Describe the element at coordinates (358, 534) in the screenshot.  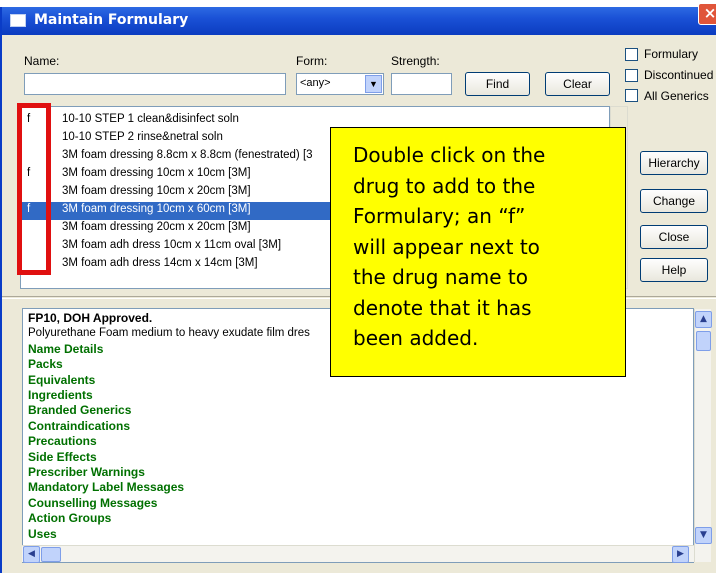
I see `section-link-uses: Uses` at that location.